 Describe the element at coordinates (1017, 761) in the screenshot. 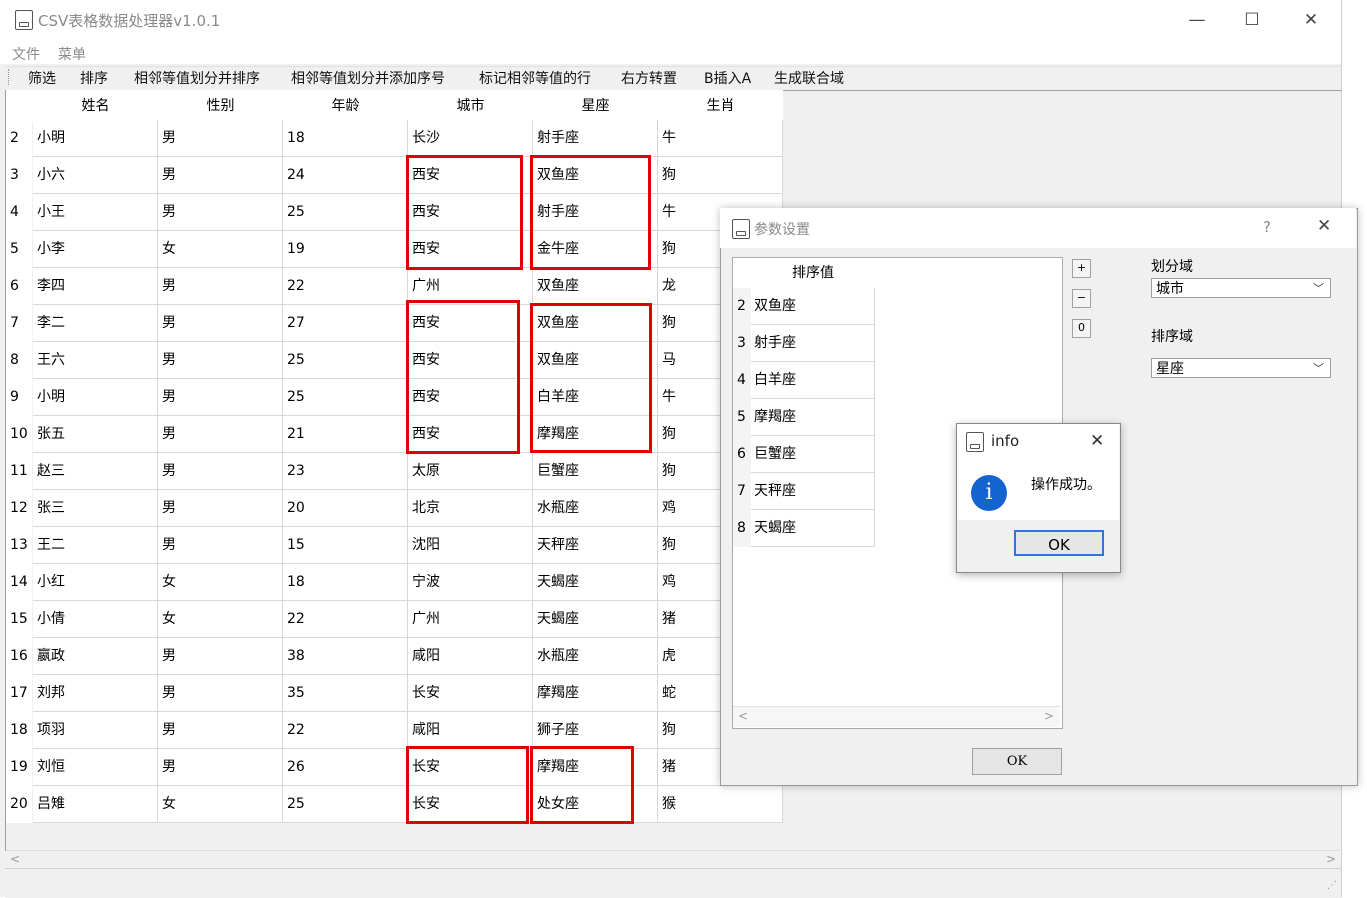

I see `param-ok-button: OK` at that location.